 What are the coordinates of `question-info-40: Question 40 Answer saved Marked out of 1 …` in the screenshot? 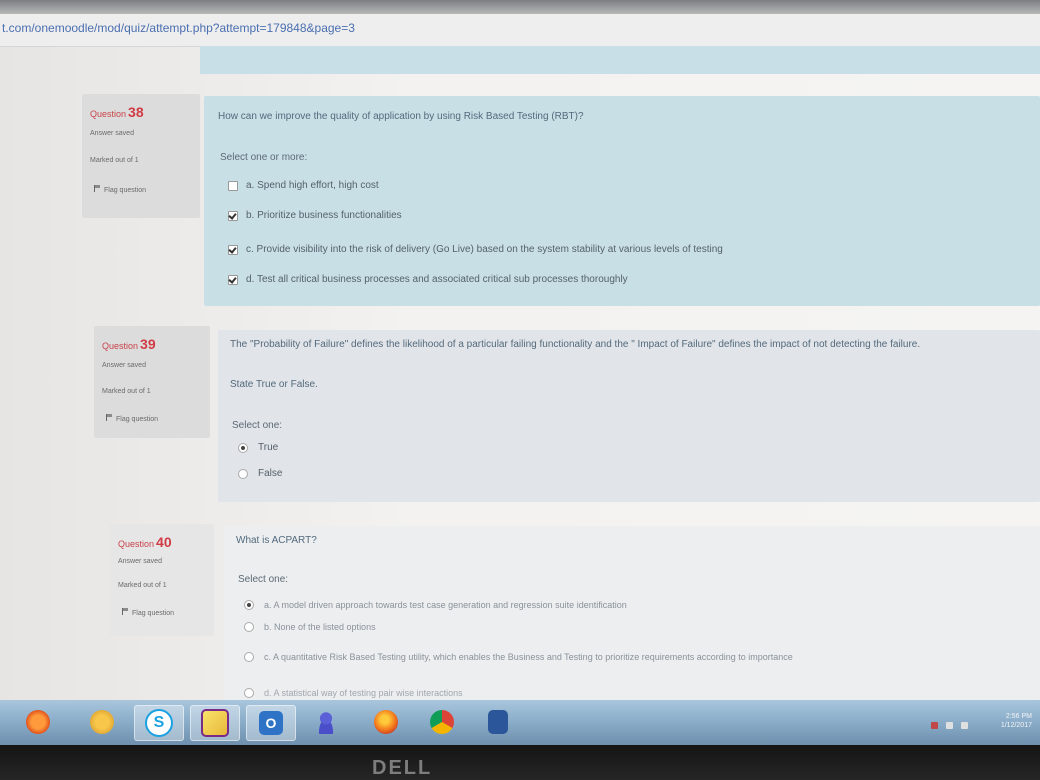 It's located at (162, 580).